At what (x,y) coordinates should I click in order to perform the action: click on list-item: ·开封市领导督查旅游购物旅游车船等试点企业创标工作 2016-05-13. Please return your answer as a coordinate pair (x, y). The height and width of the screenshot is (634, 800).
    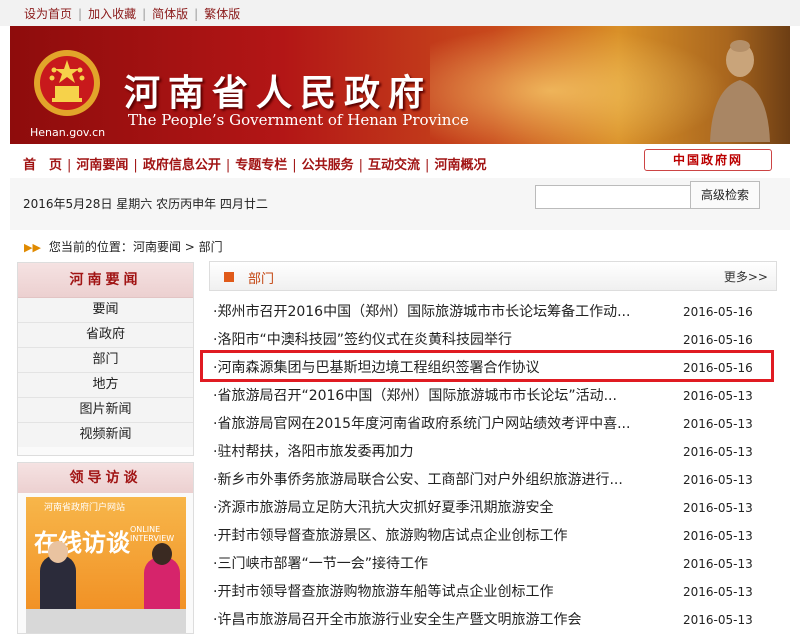
    Looking at the image, I should click on (493, 592).